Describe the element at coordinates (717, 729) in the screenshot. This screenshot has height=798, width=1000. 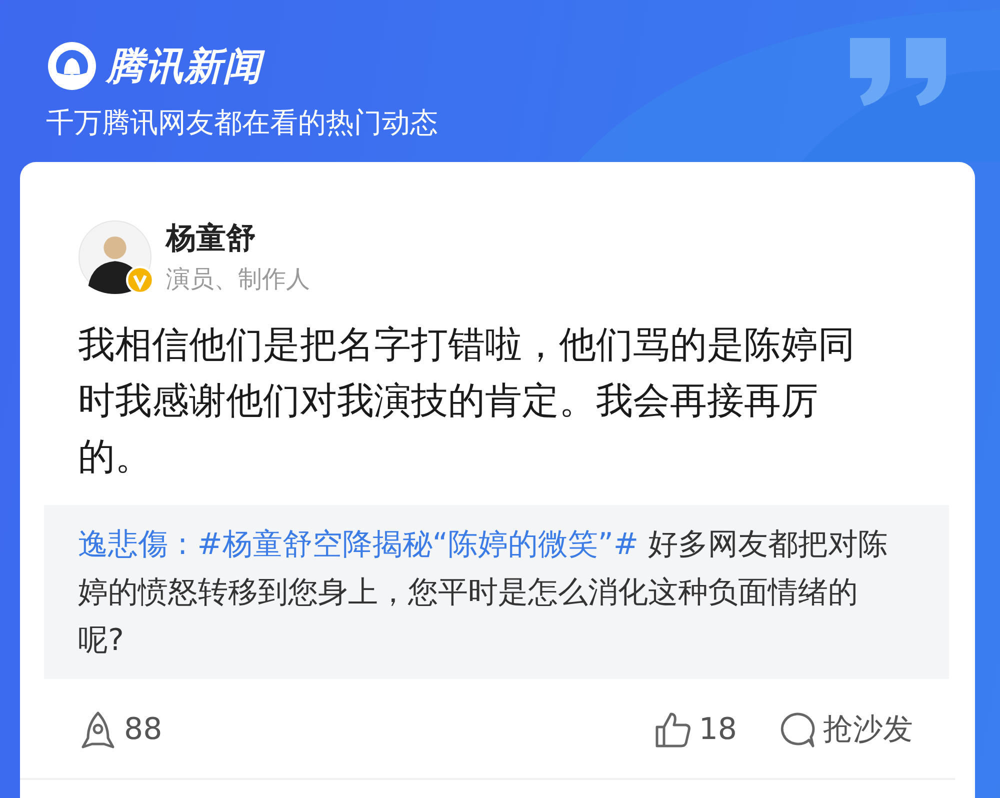
I see `like-count: 18` at that location.